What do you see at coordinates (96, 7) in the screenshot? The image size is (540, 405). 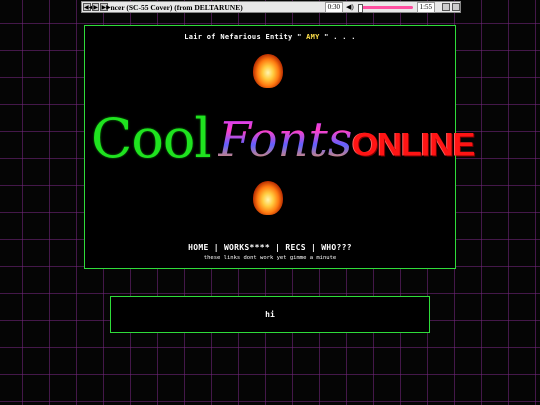 I see `play-button: ▶` at bounding box center [96, 7].